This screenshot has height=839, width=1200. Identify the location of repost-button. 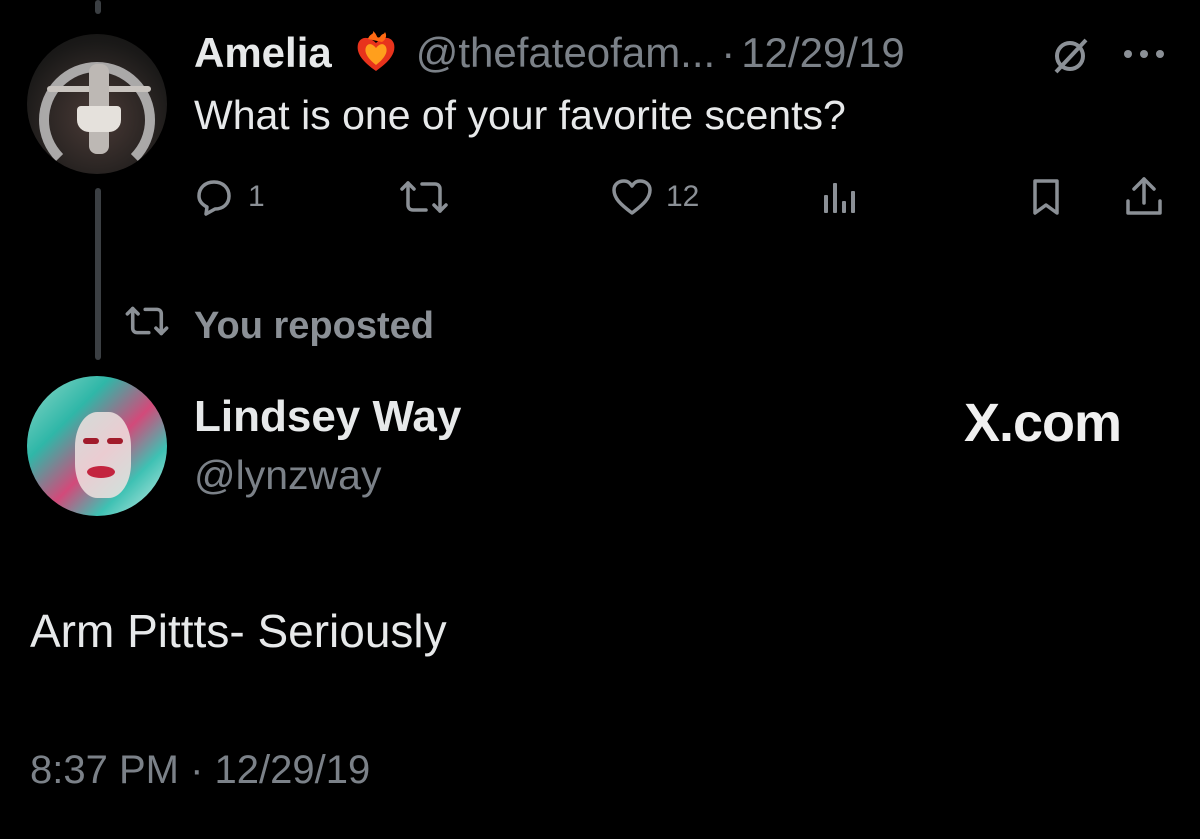
(424, 197).